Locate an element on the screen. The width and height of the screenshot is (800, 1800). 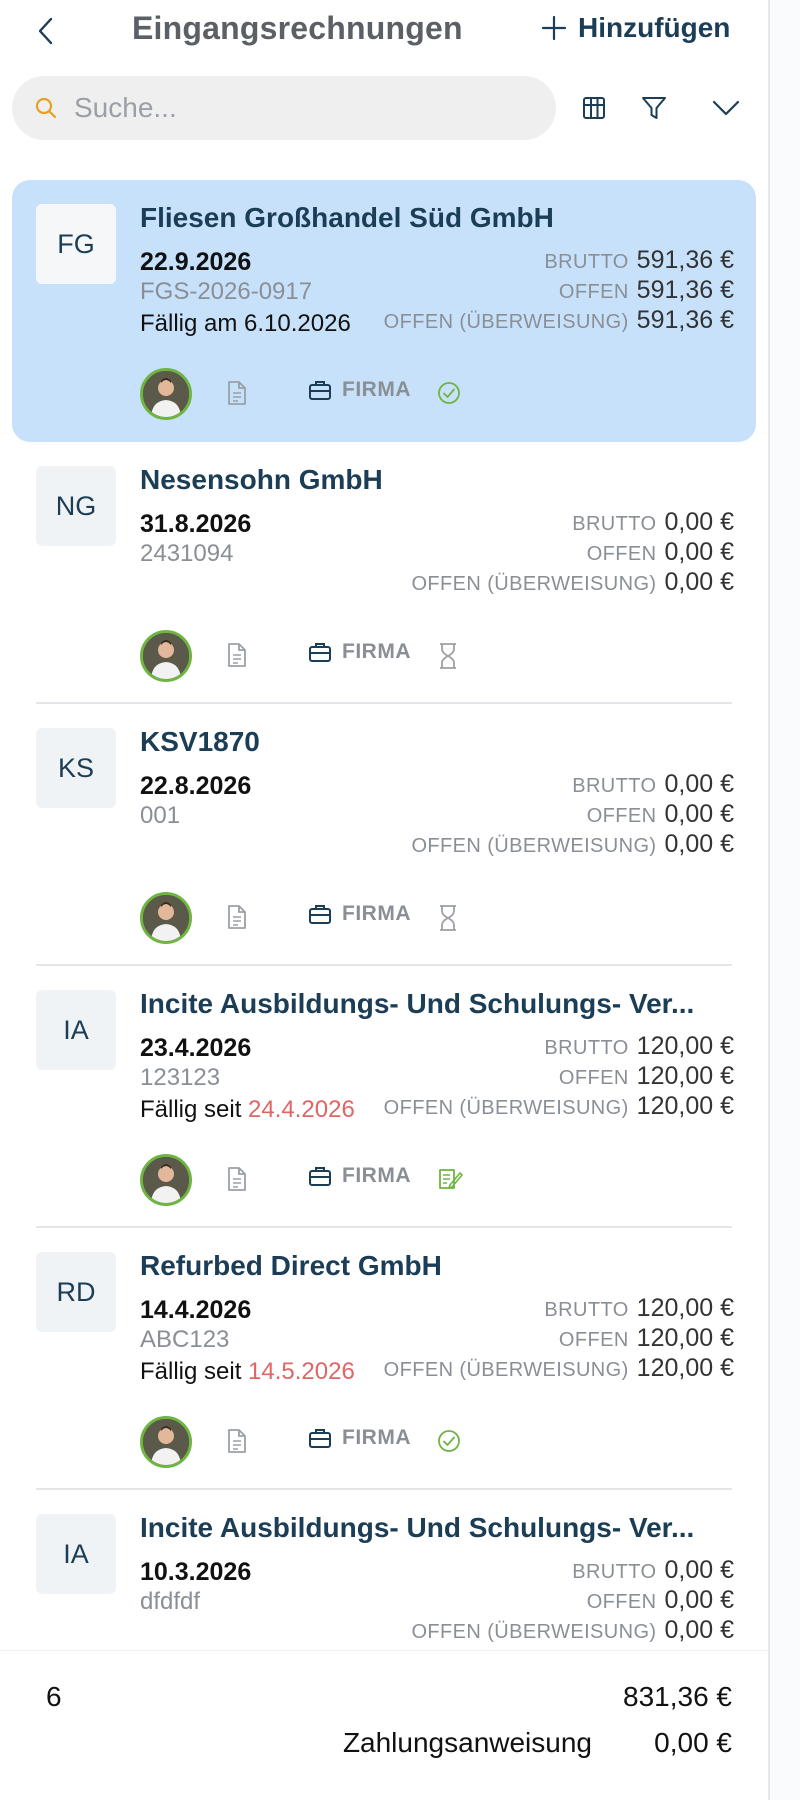
filter-button is located at coordinates (654, 108).